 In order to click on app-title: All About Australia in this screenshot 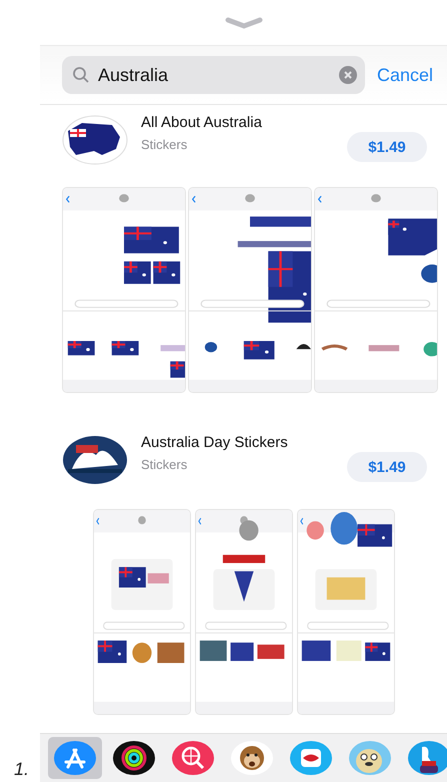, I will do `click(237, 122)`.